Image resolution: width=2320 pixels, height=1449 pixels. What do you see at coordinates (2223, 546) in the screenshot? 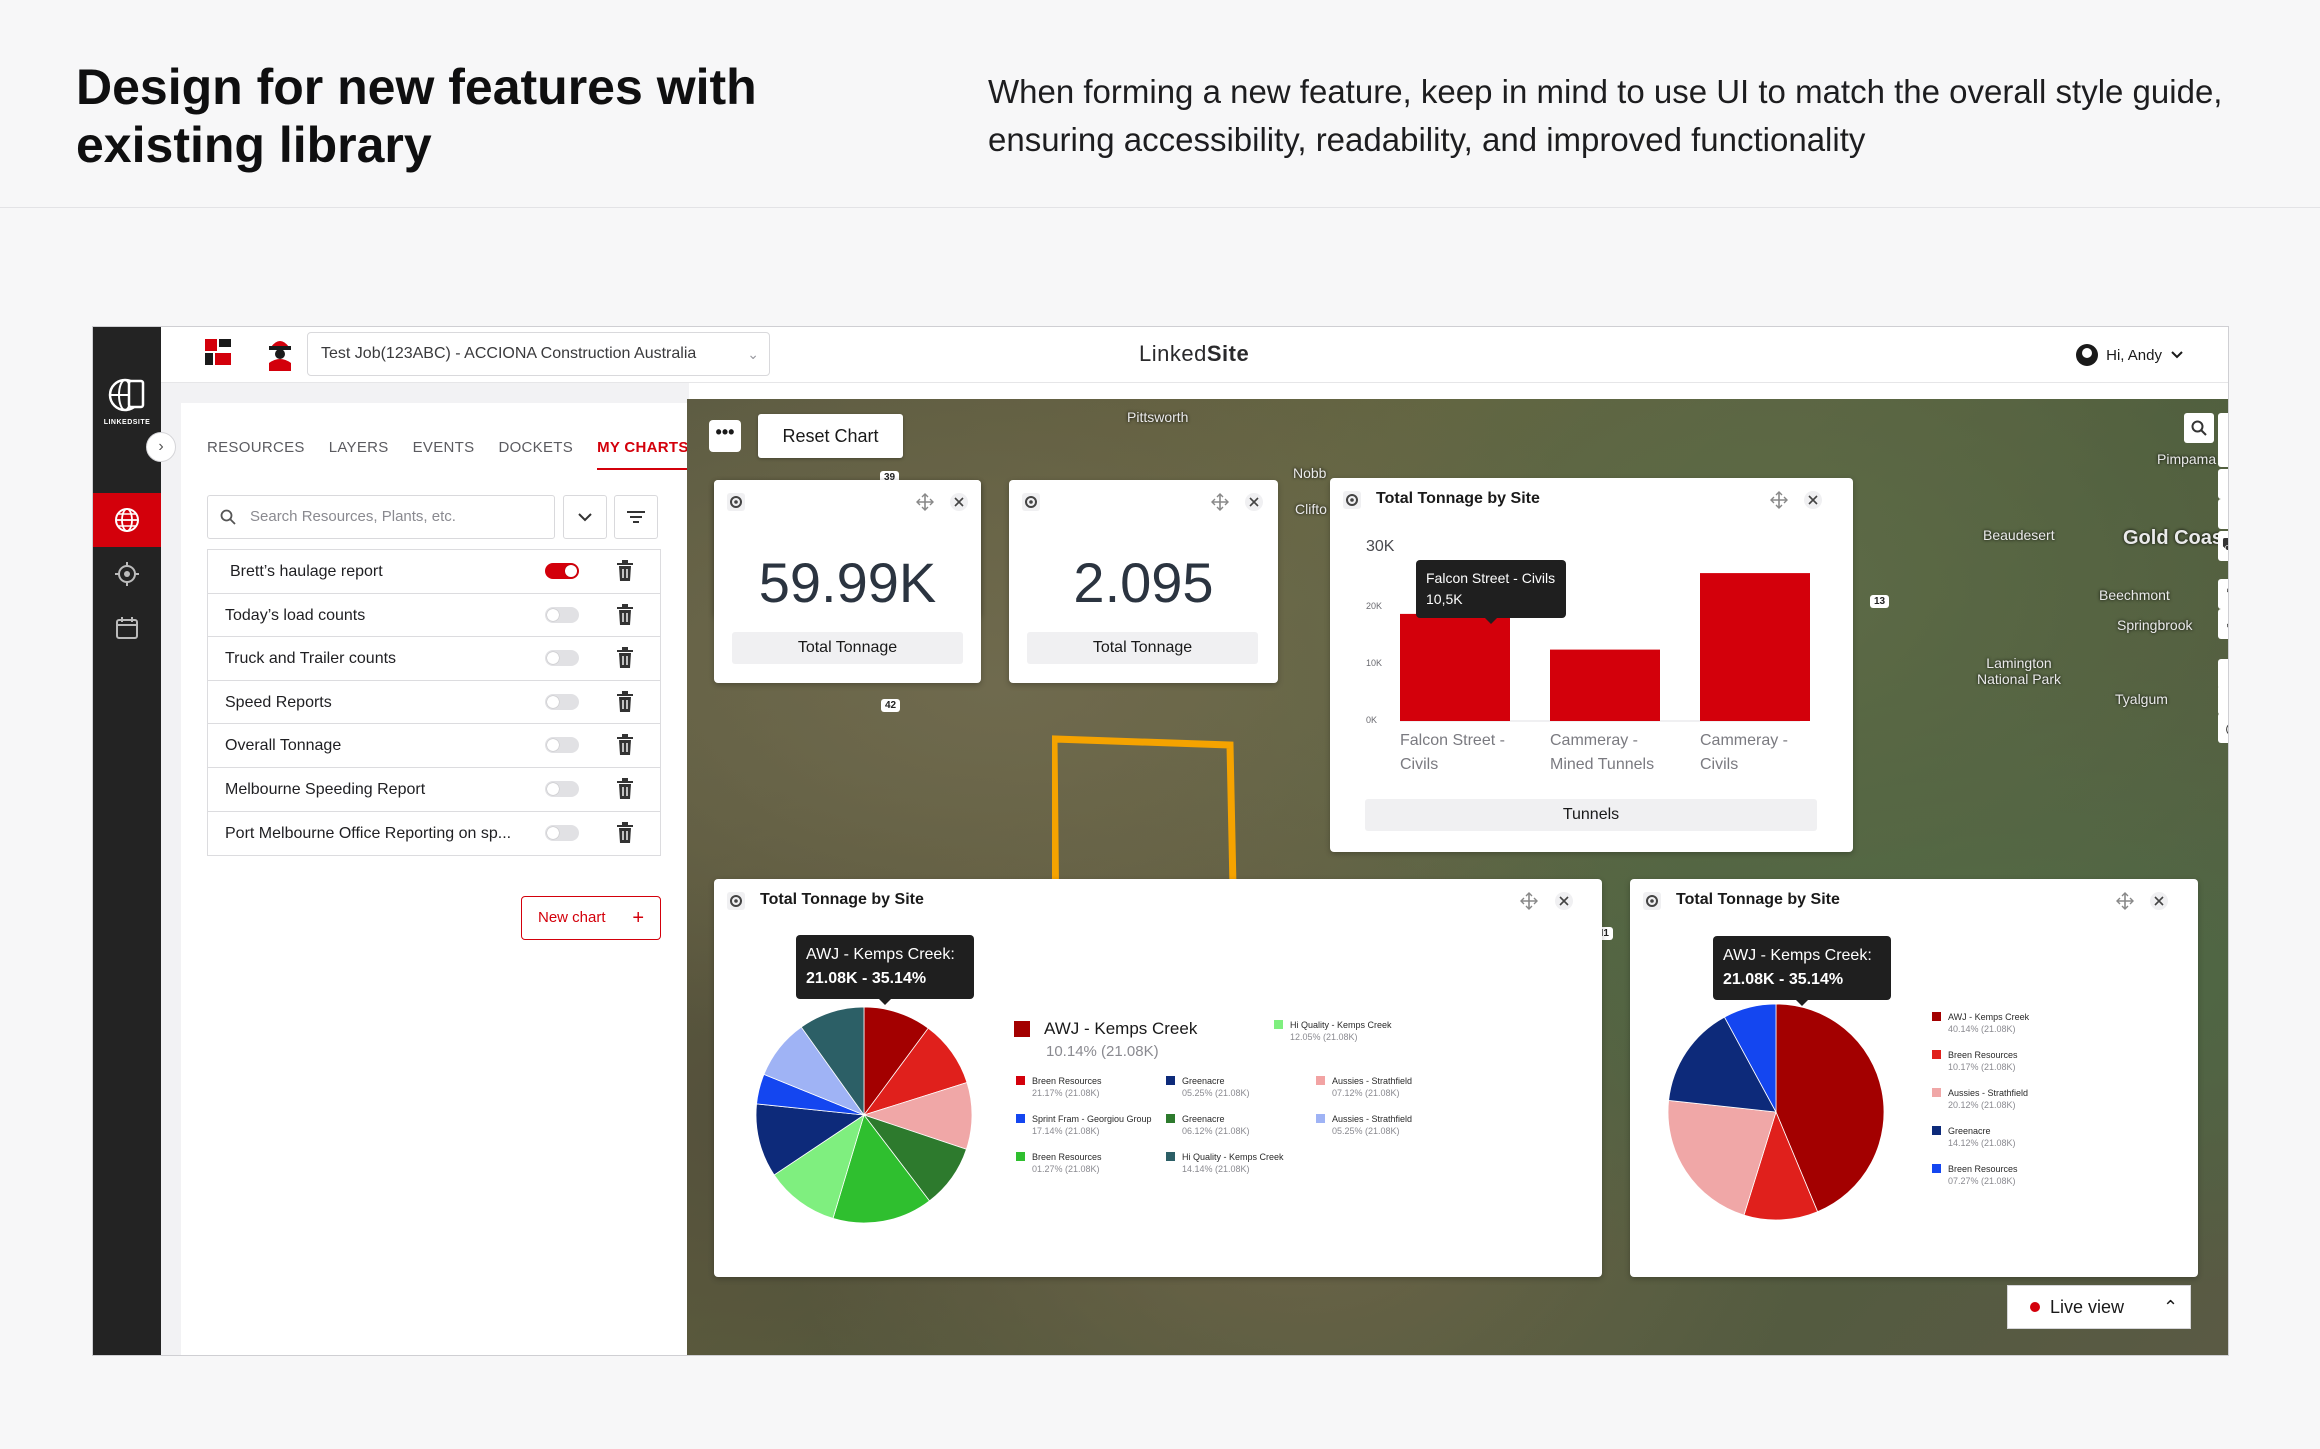
I see `vehicle-button: ⛟` at bounding box center [2223, 546].